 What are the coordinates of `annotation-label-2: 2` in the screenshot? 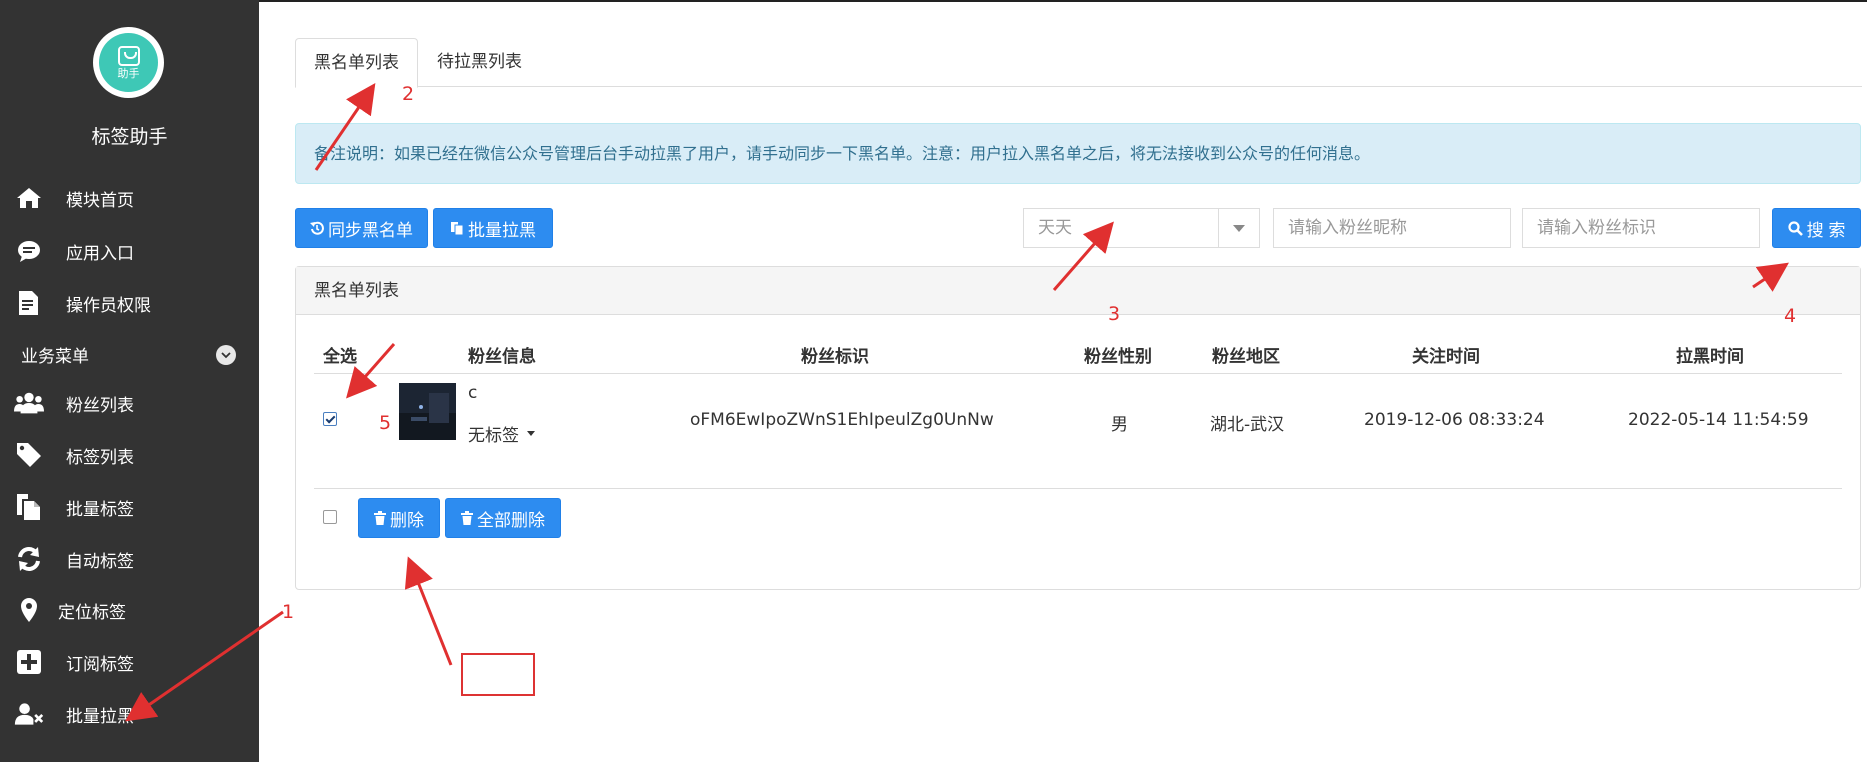 It's located at (408, 94).